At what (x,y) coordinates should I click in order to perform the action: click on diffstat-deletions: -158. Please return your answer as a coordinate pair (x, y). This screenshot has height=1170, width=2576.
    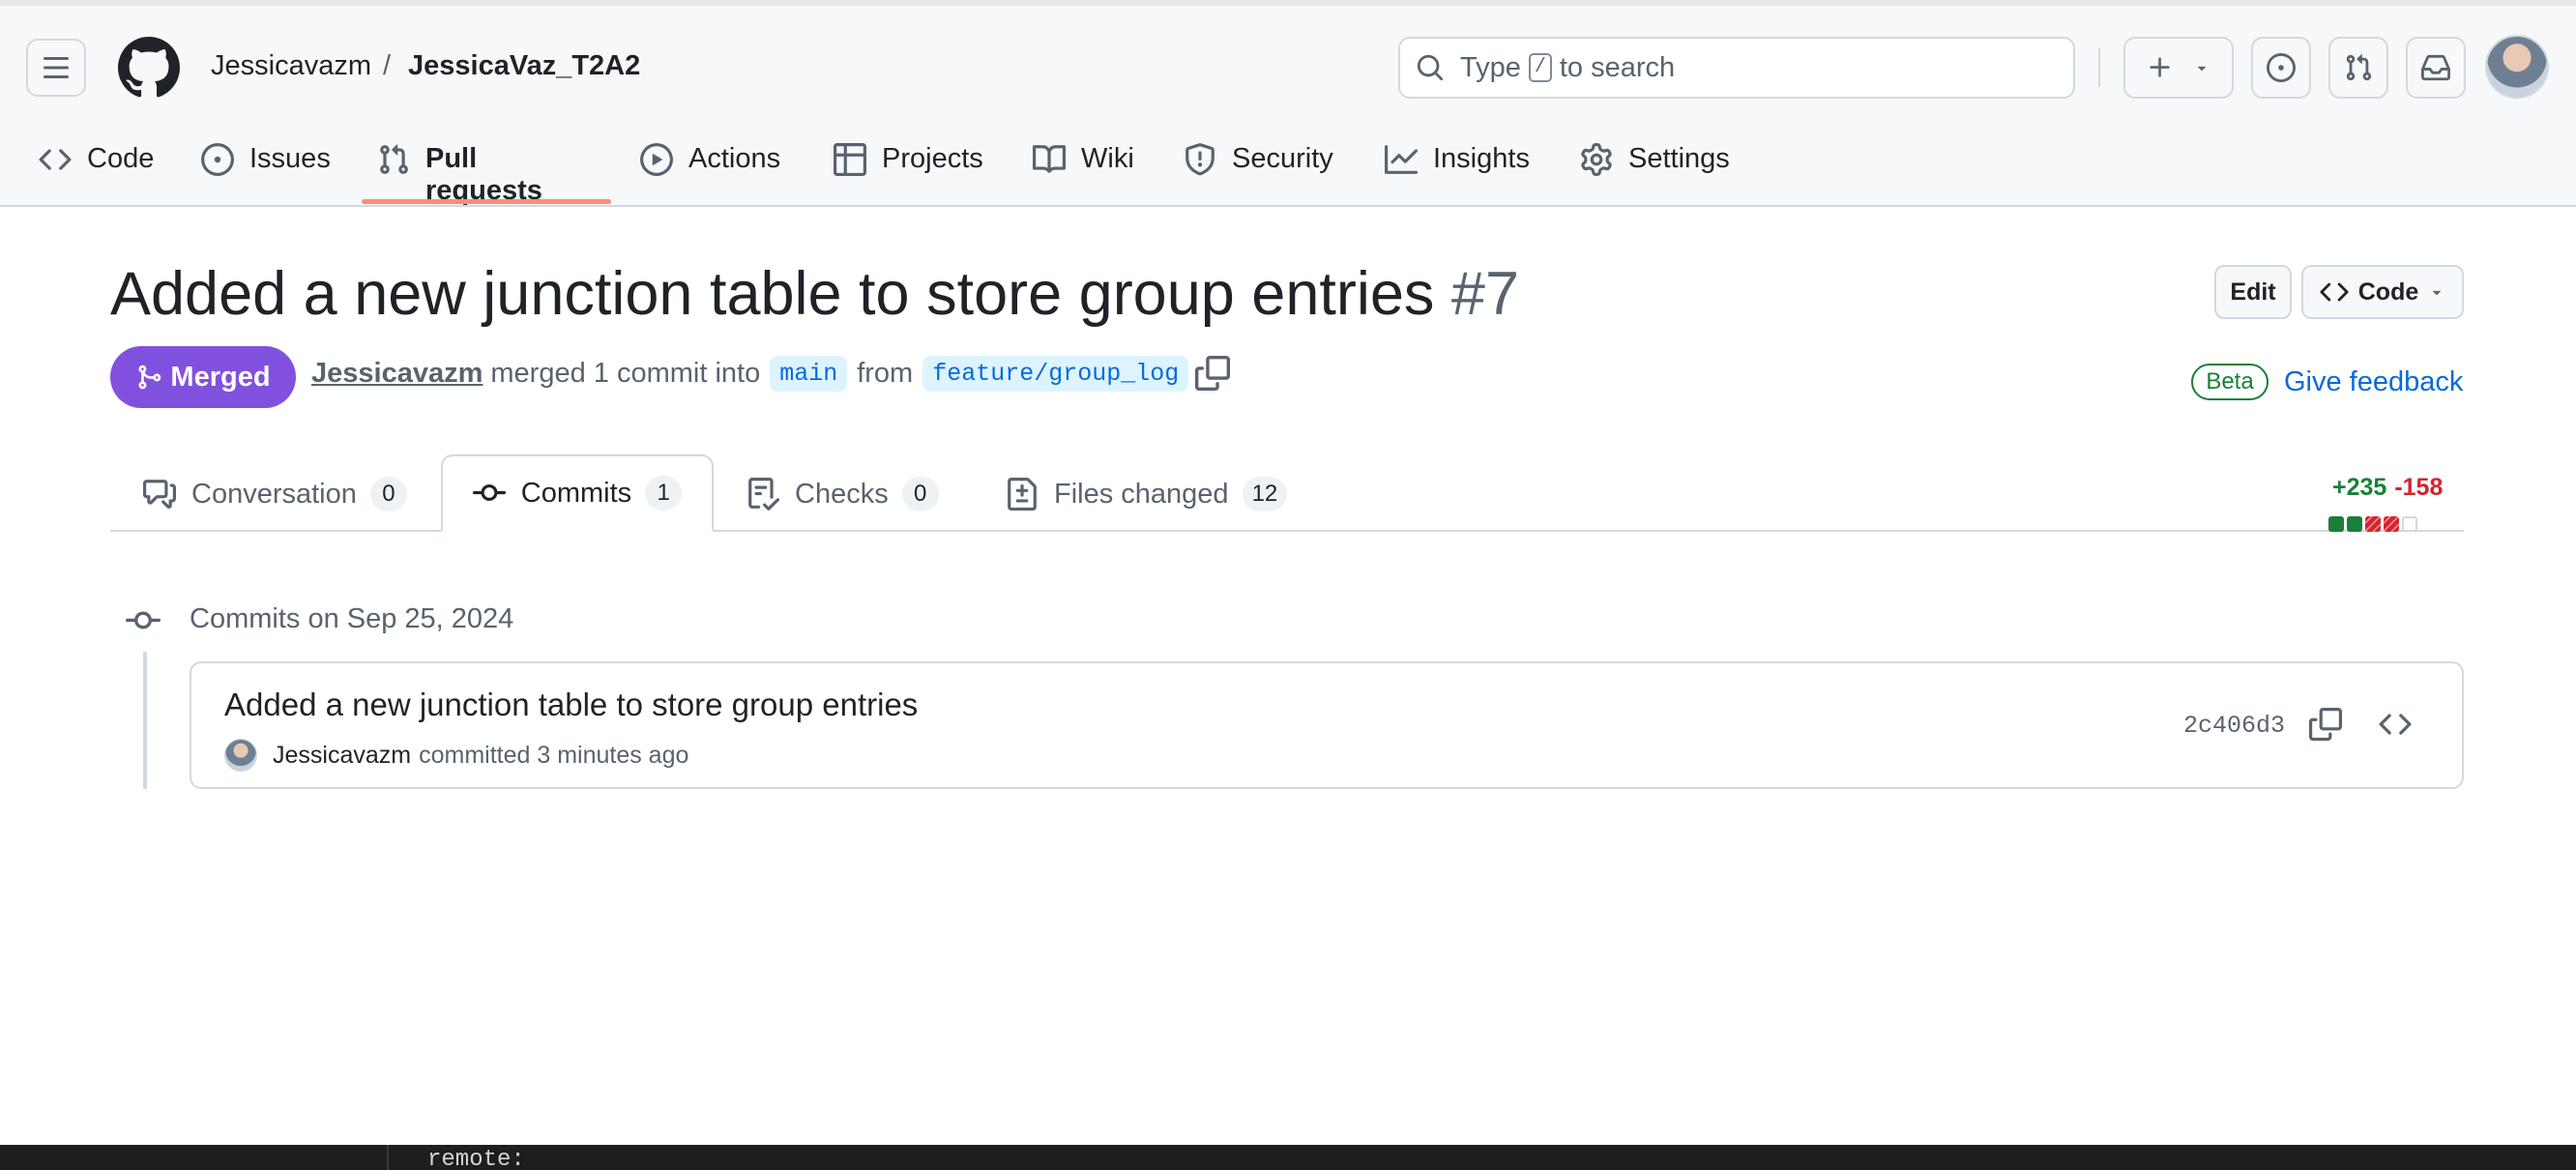
    Looking at the image, I should click on (2419, 488).